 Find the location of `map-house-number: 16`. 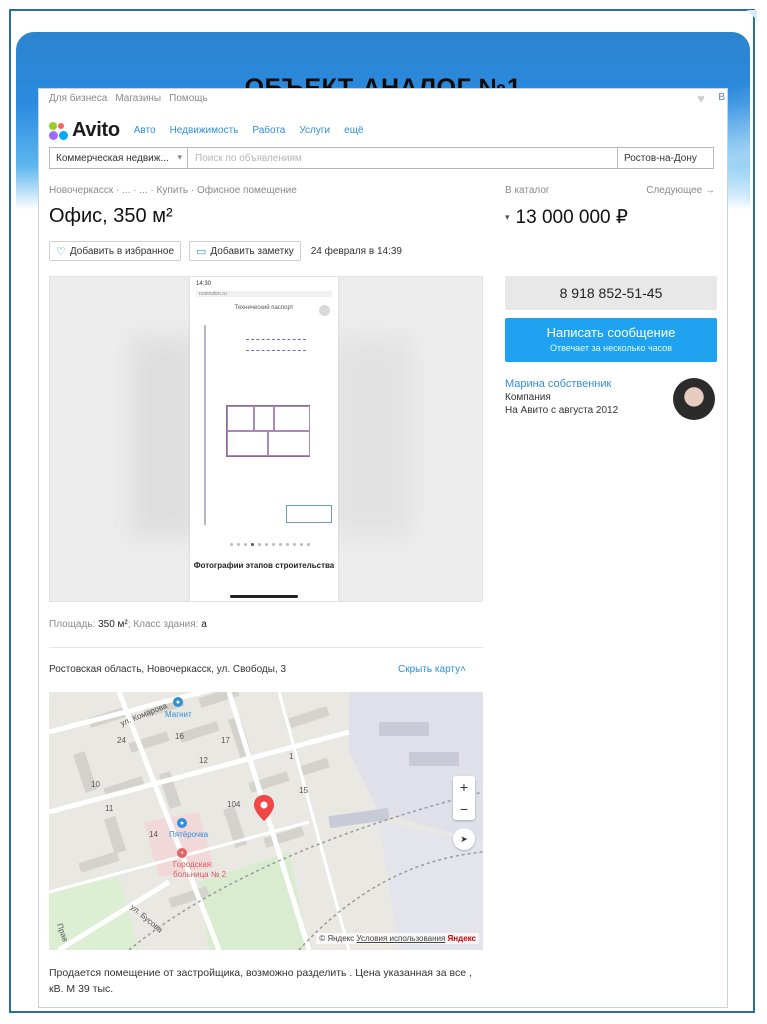

map-house-number: 16 is located at coordinates (179, 736).